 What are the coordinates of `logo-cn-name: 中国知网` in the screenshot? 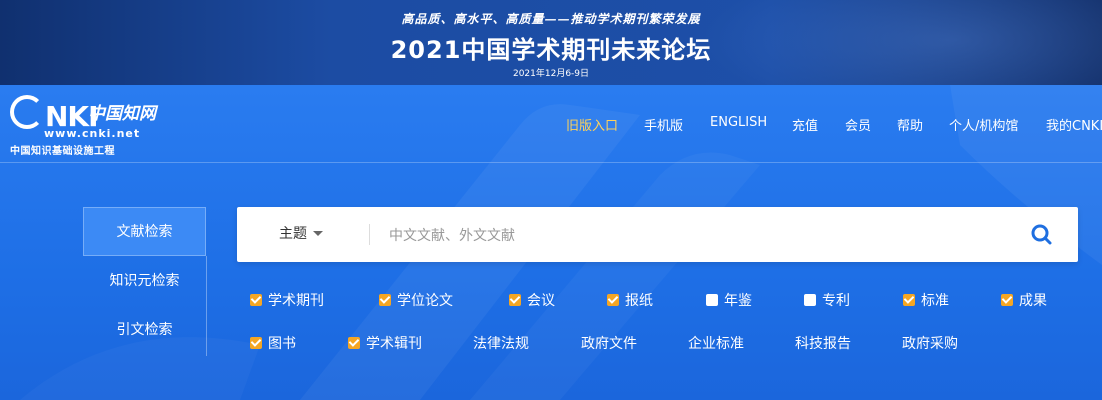 It's located at (122, 114).